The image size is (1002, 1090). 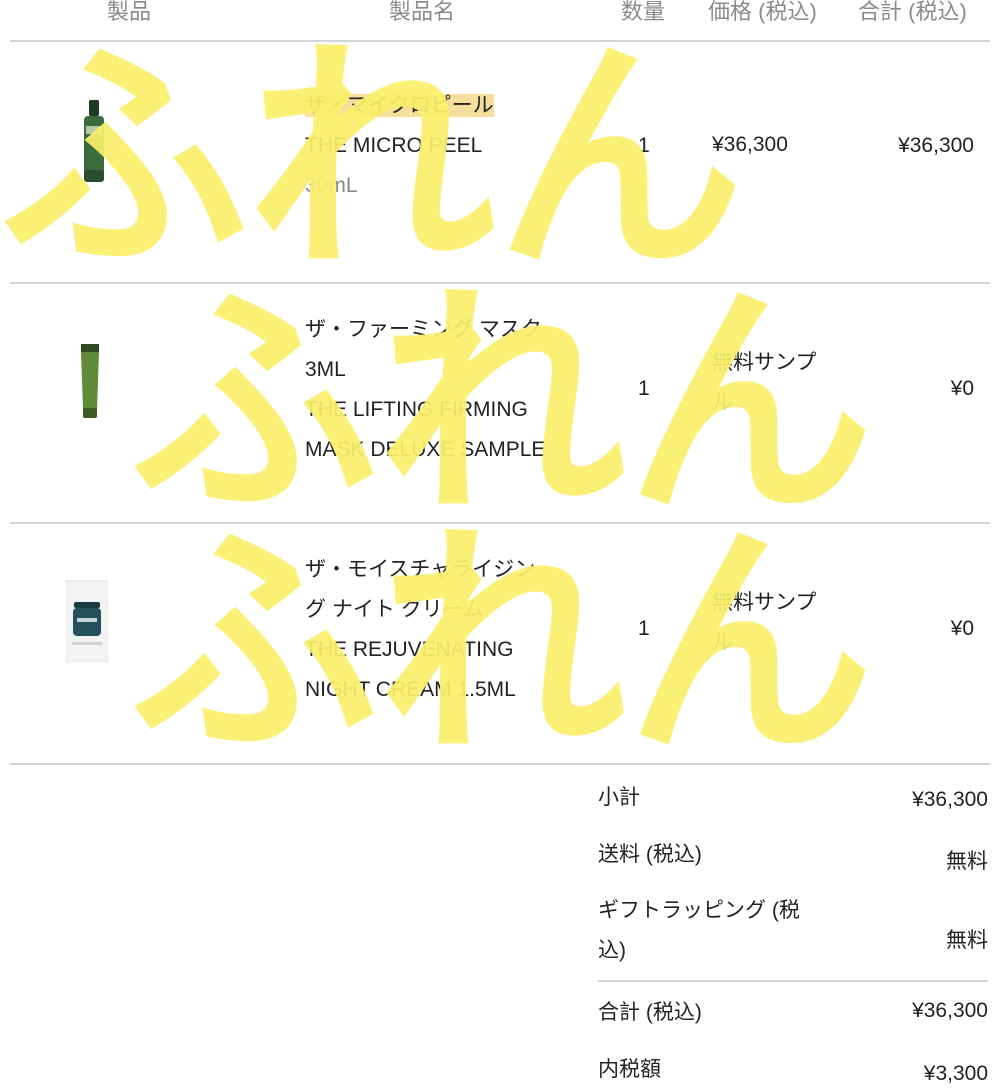 What do you see at coordinates (394, 145) in the screenshot?
I see `product-name-en: THE MICRO PEEL` at bounding box center [394, 145].